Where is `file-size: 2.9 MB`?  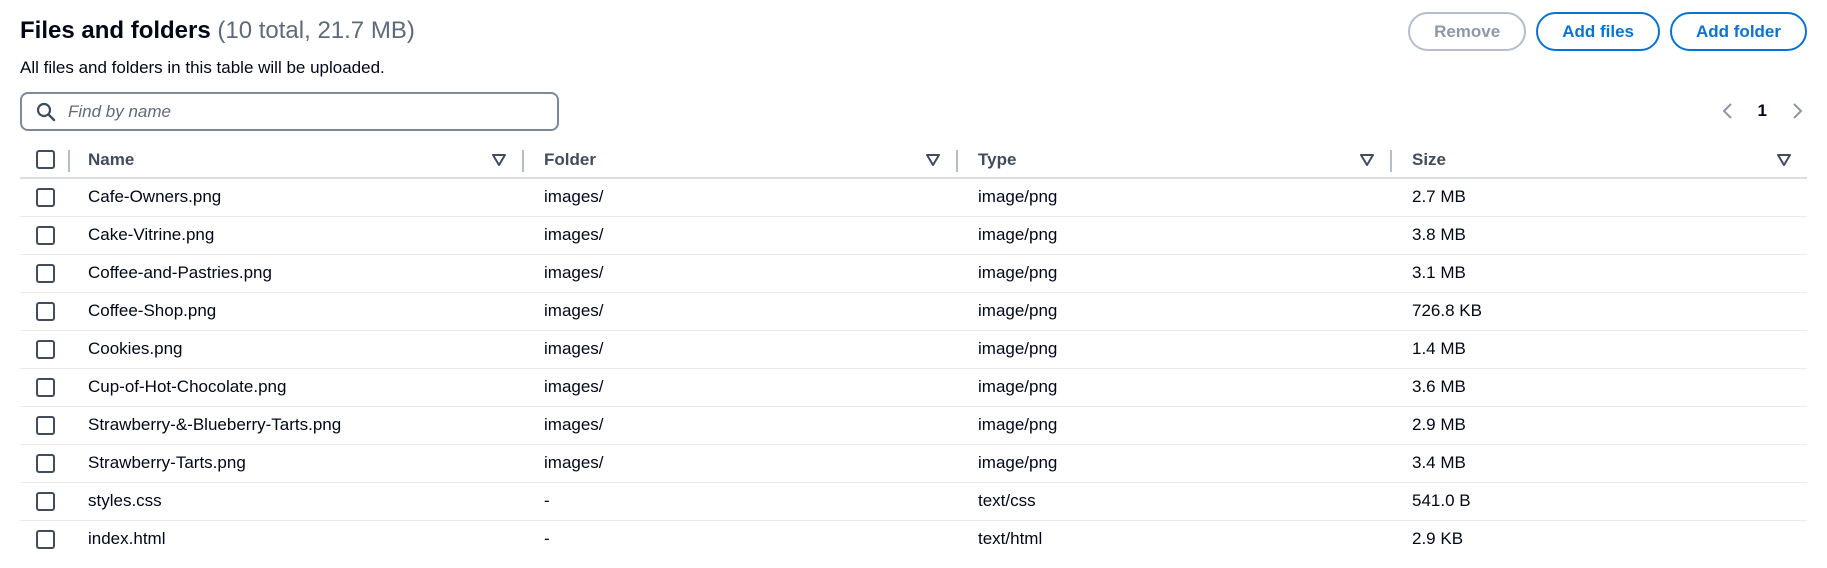
file-size: 2.9 MB is located at coordinates (1598, 425).